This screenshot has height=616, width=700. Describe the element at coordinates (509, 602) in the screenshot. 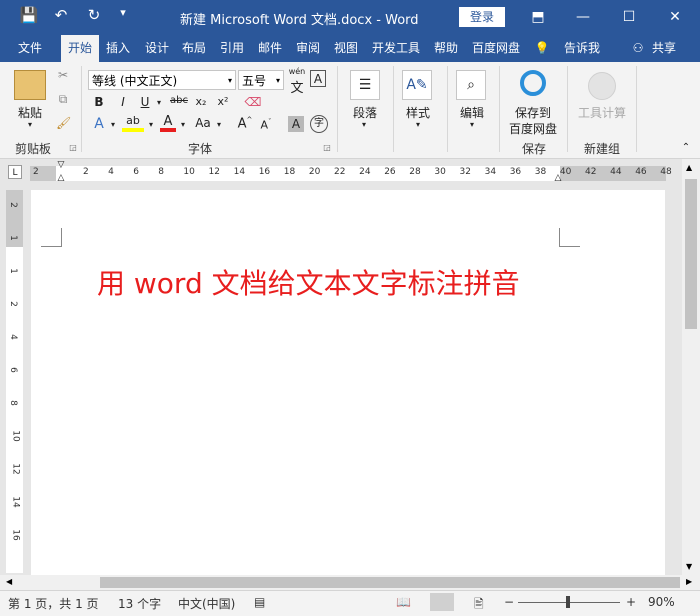

I see `zoom-out-icon: −` at that location.